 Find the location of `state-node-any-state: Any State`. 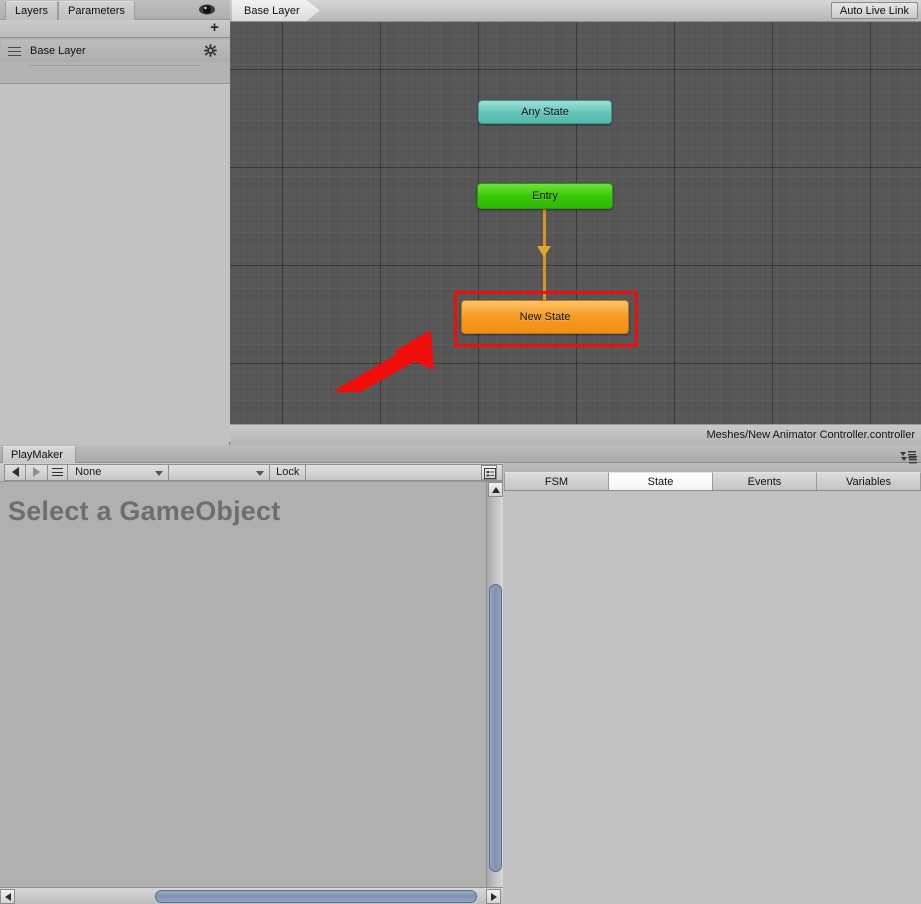

state-node-any-state: Any State is located at coordinates (545, 112).